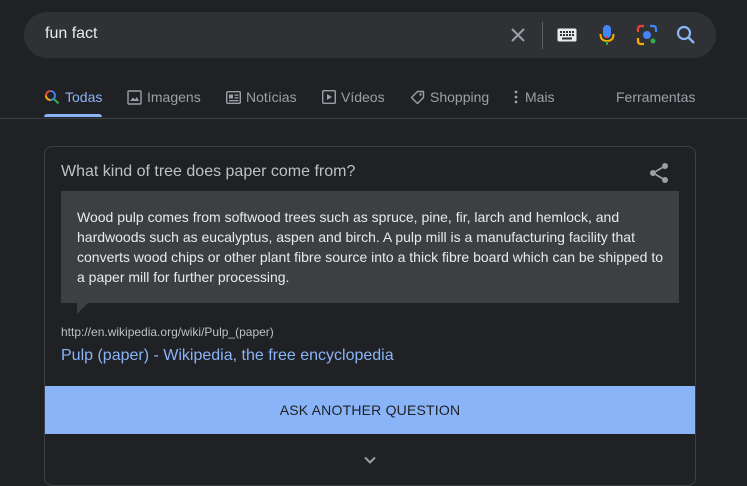 This screenshot has height=486, width=747. What do you see at coordinates (134, 97) in the screenshot?
I see `image-icon` at bounding box center [134, 97].